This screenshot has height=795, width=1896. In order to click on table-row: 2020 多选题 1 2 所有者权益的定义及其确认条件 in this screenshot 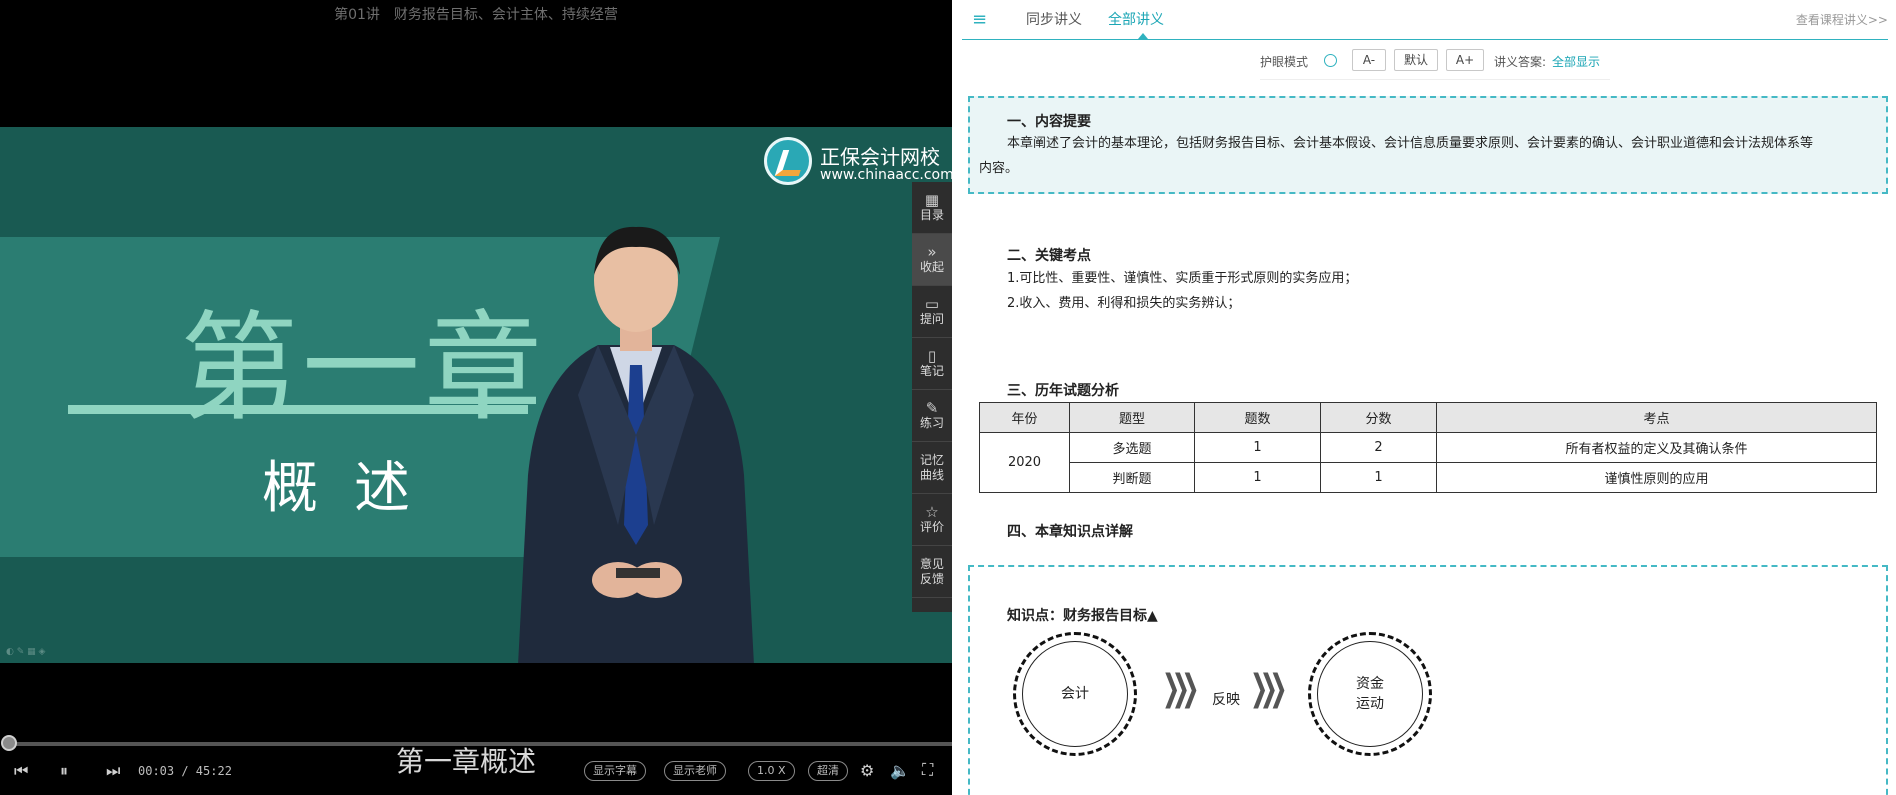, I will do `click(1428, 462)`.